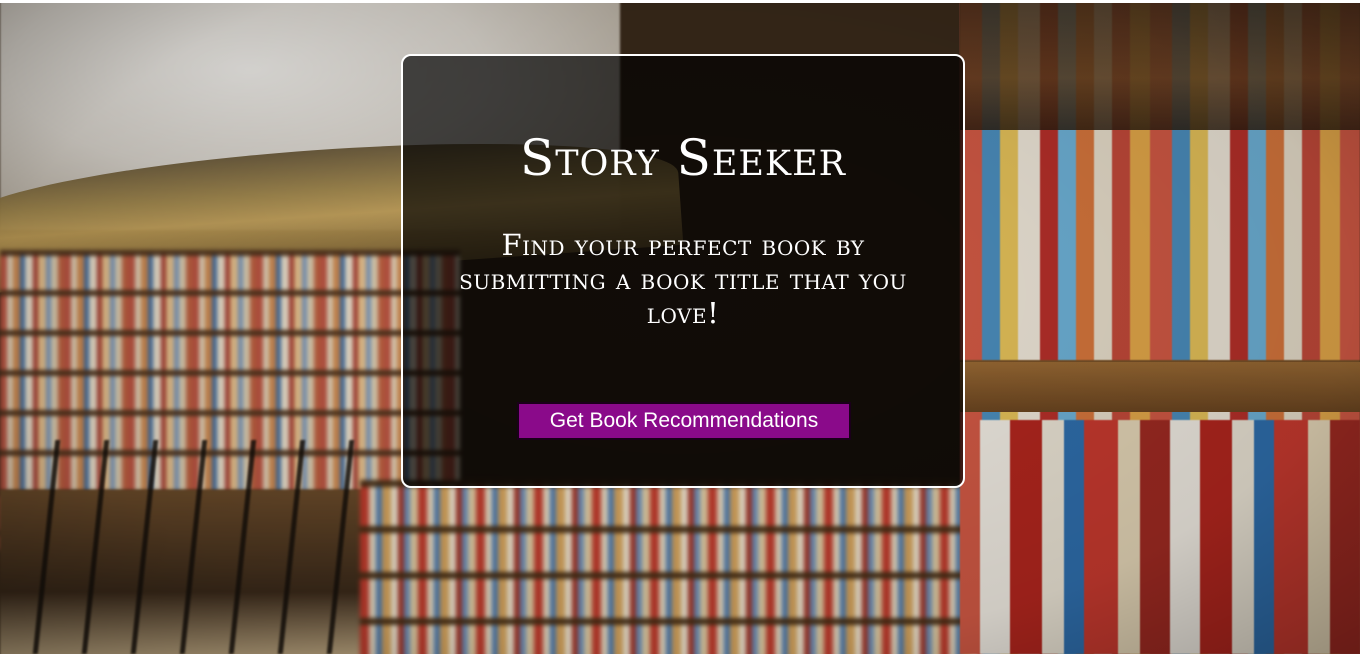  I want to click on top-edge-divider, so click(680, 1).